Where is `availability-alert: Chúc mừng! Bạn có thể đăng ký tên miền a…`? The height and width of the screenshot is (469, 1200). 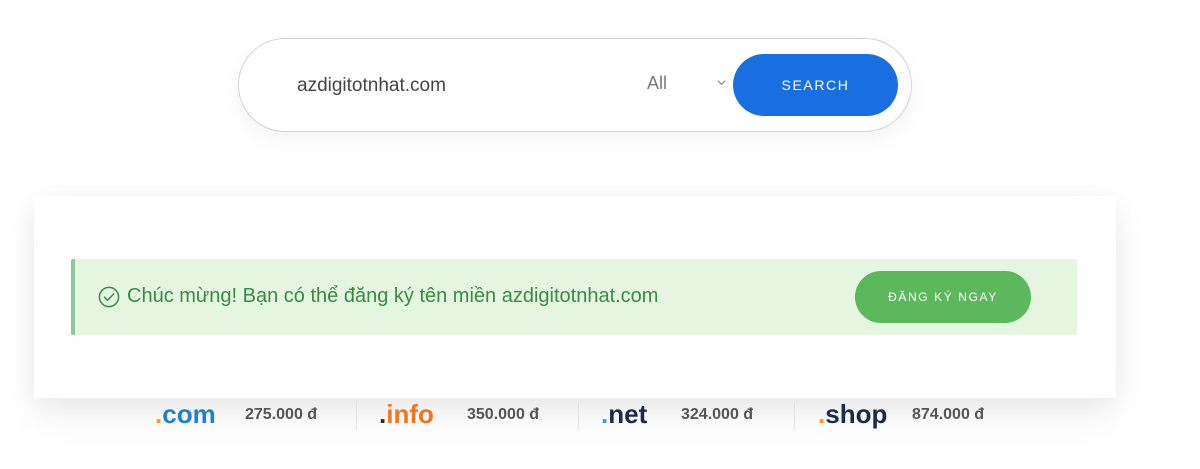
availability-alert: Chúc mừng! Bạn có thể đăng ký tên miền a… is located at coordinates (574, 297).